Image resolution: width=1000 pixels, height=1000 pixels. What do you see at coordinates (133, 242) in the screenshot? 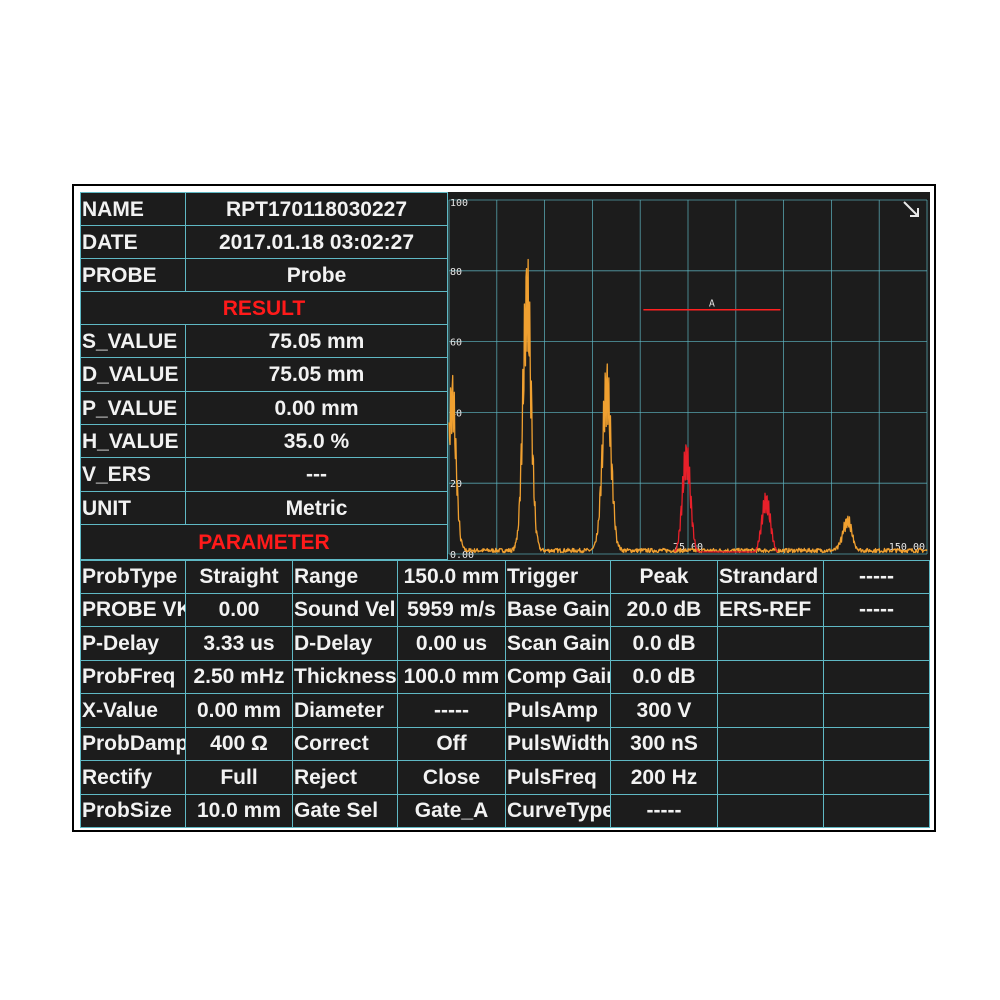
I see `date-label: DATE` at bounding box center [133, 242].